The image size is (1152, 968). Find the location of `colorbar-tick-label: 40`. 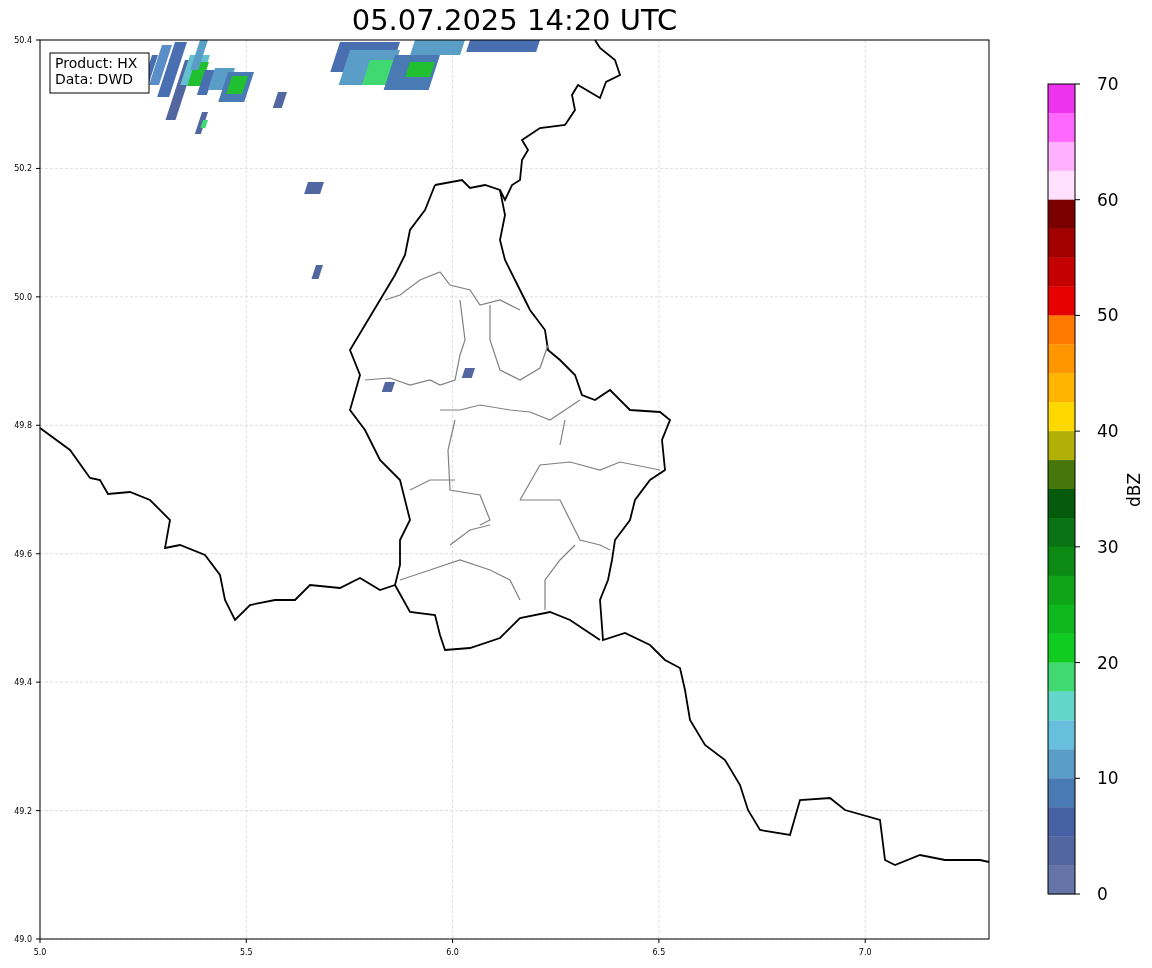

colorbar-tick-label: 40 is located at coordinates (1108, 431).